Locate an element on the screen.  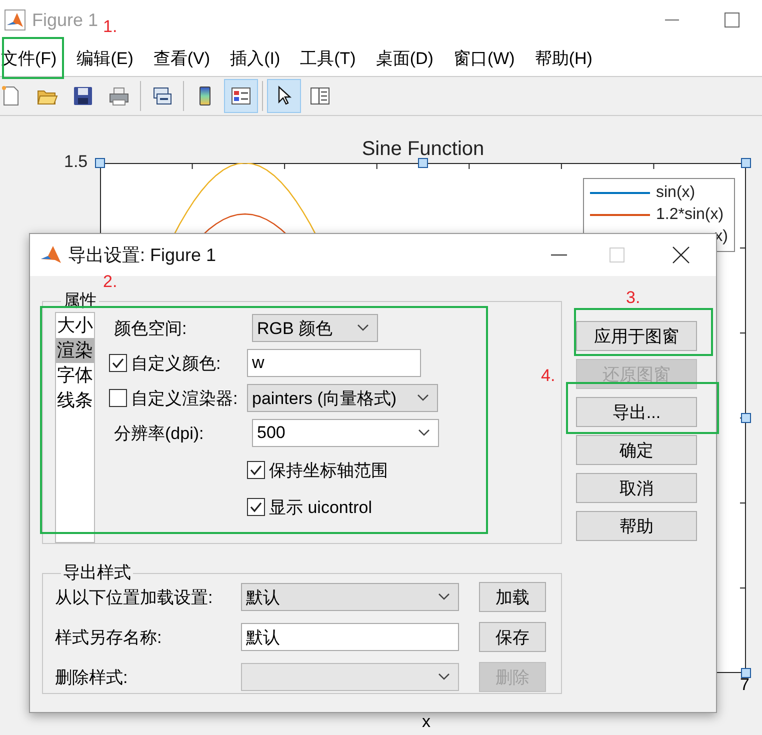
legend-label: sin(x) is located at coordinates (676, 193).